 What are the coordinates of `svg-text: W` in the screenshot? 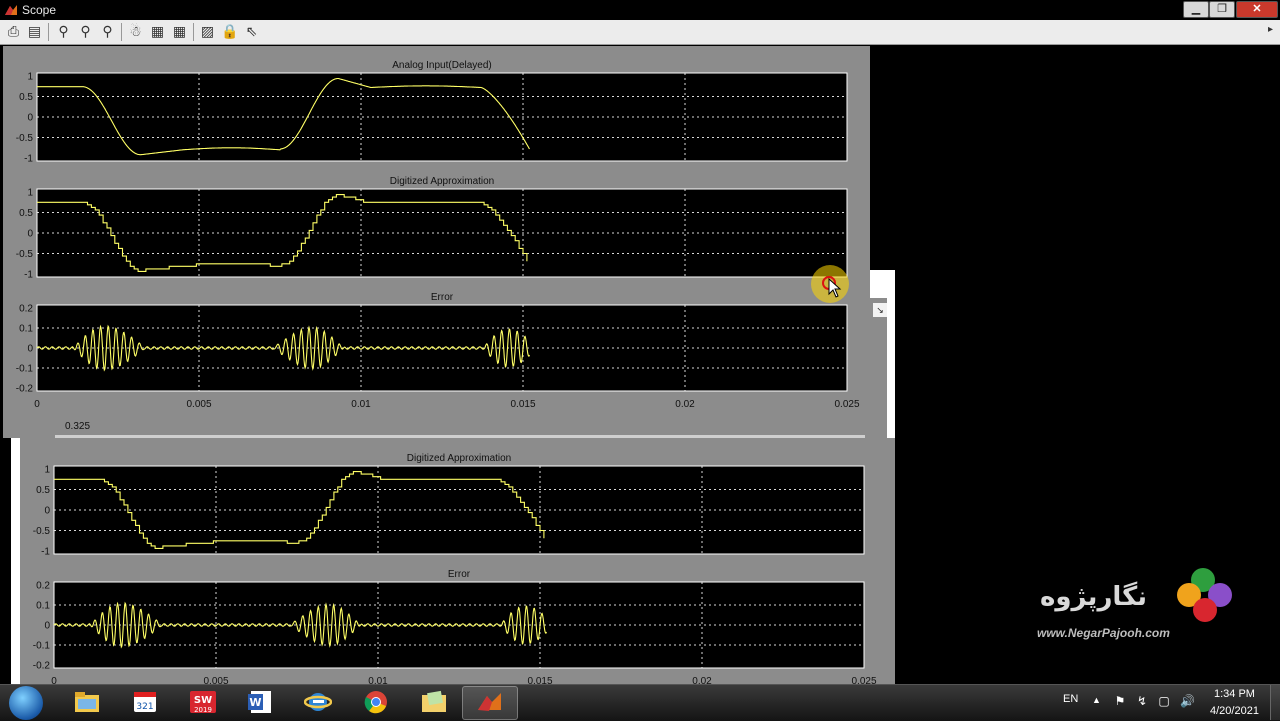 It's located at (255, 702).